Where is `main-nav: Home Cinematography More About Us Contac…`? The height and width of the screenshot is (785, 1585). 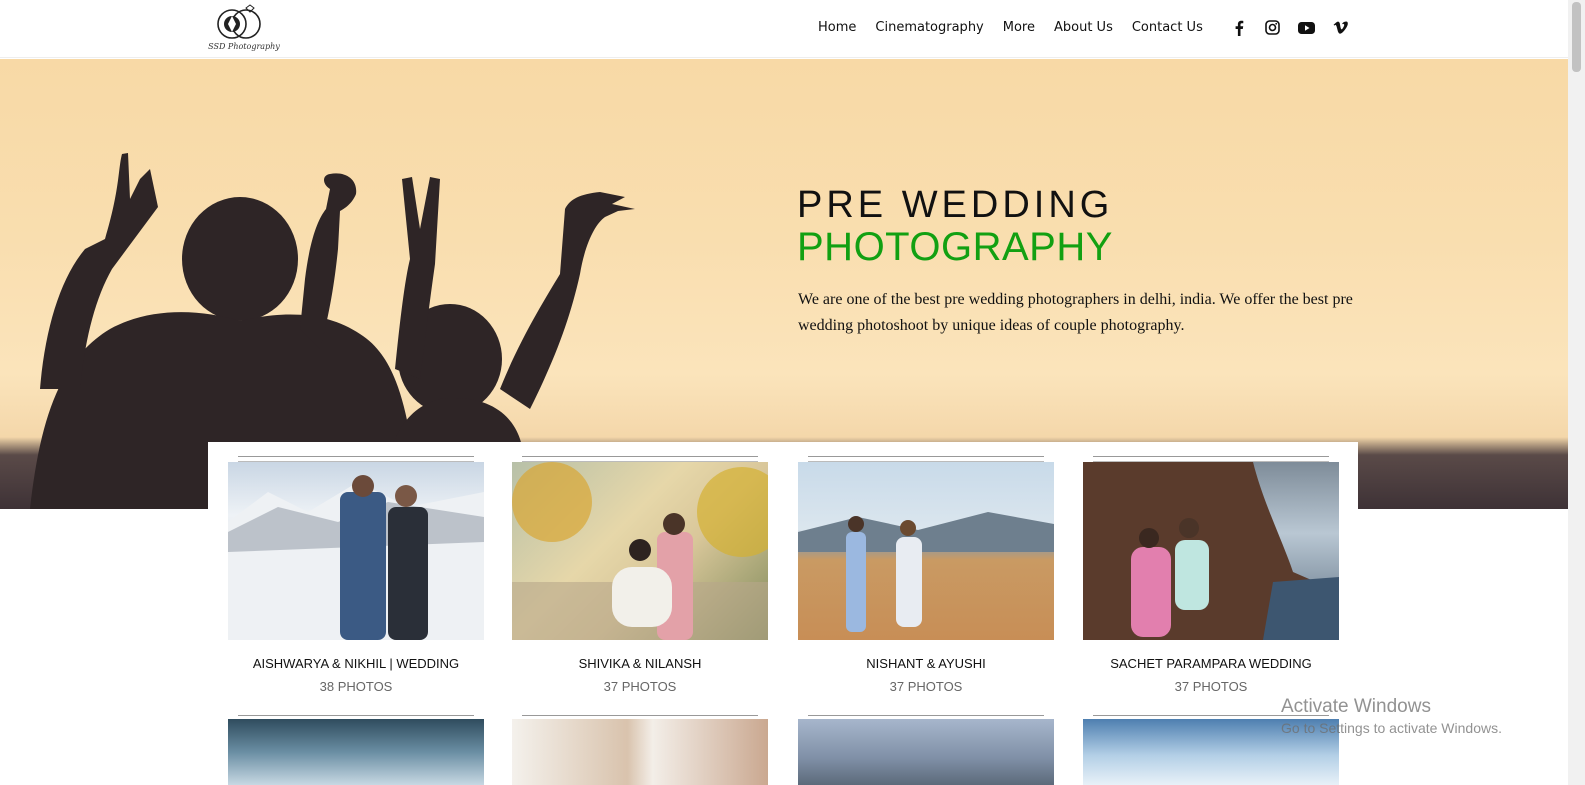 main-nav: Home Cinematography More About Us Contac… is located at coordinates (1010, 27).